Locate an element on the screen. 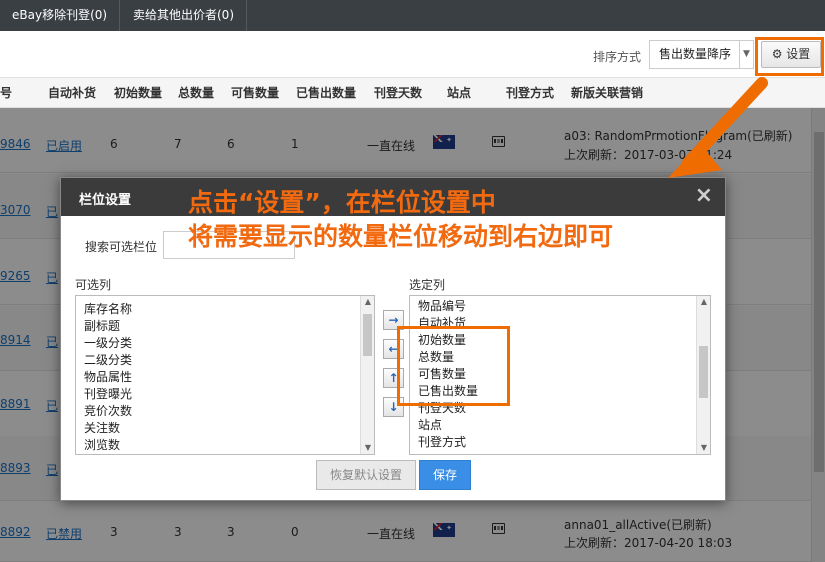 The image size is (825, 562). search-columns-label: 搜索可选栏位 is located at coordinates (121, 247).